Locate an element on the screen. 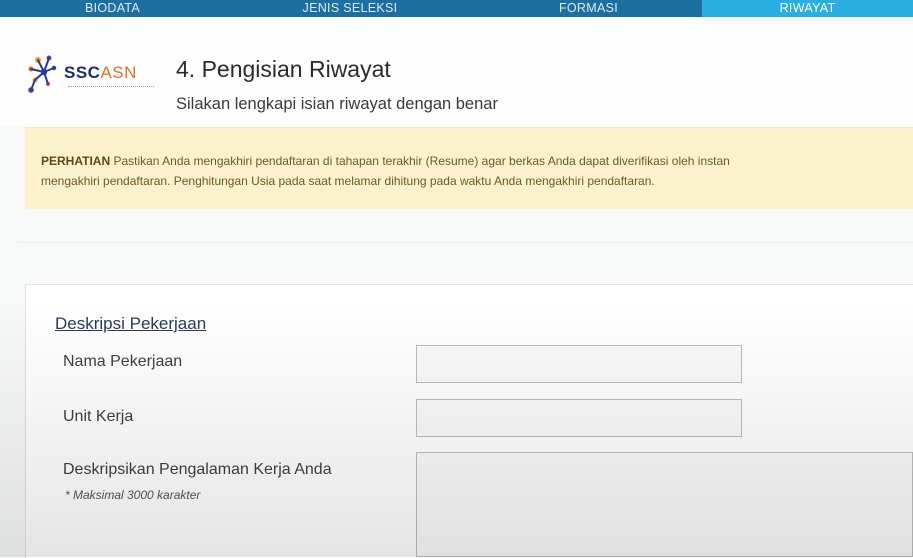 The width and height of the screenshot is (913, 558). nama-pekerjaan-input is located at coordinates (579, 364).